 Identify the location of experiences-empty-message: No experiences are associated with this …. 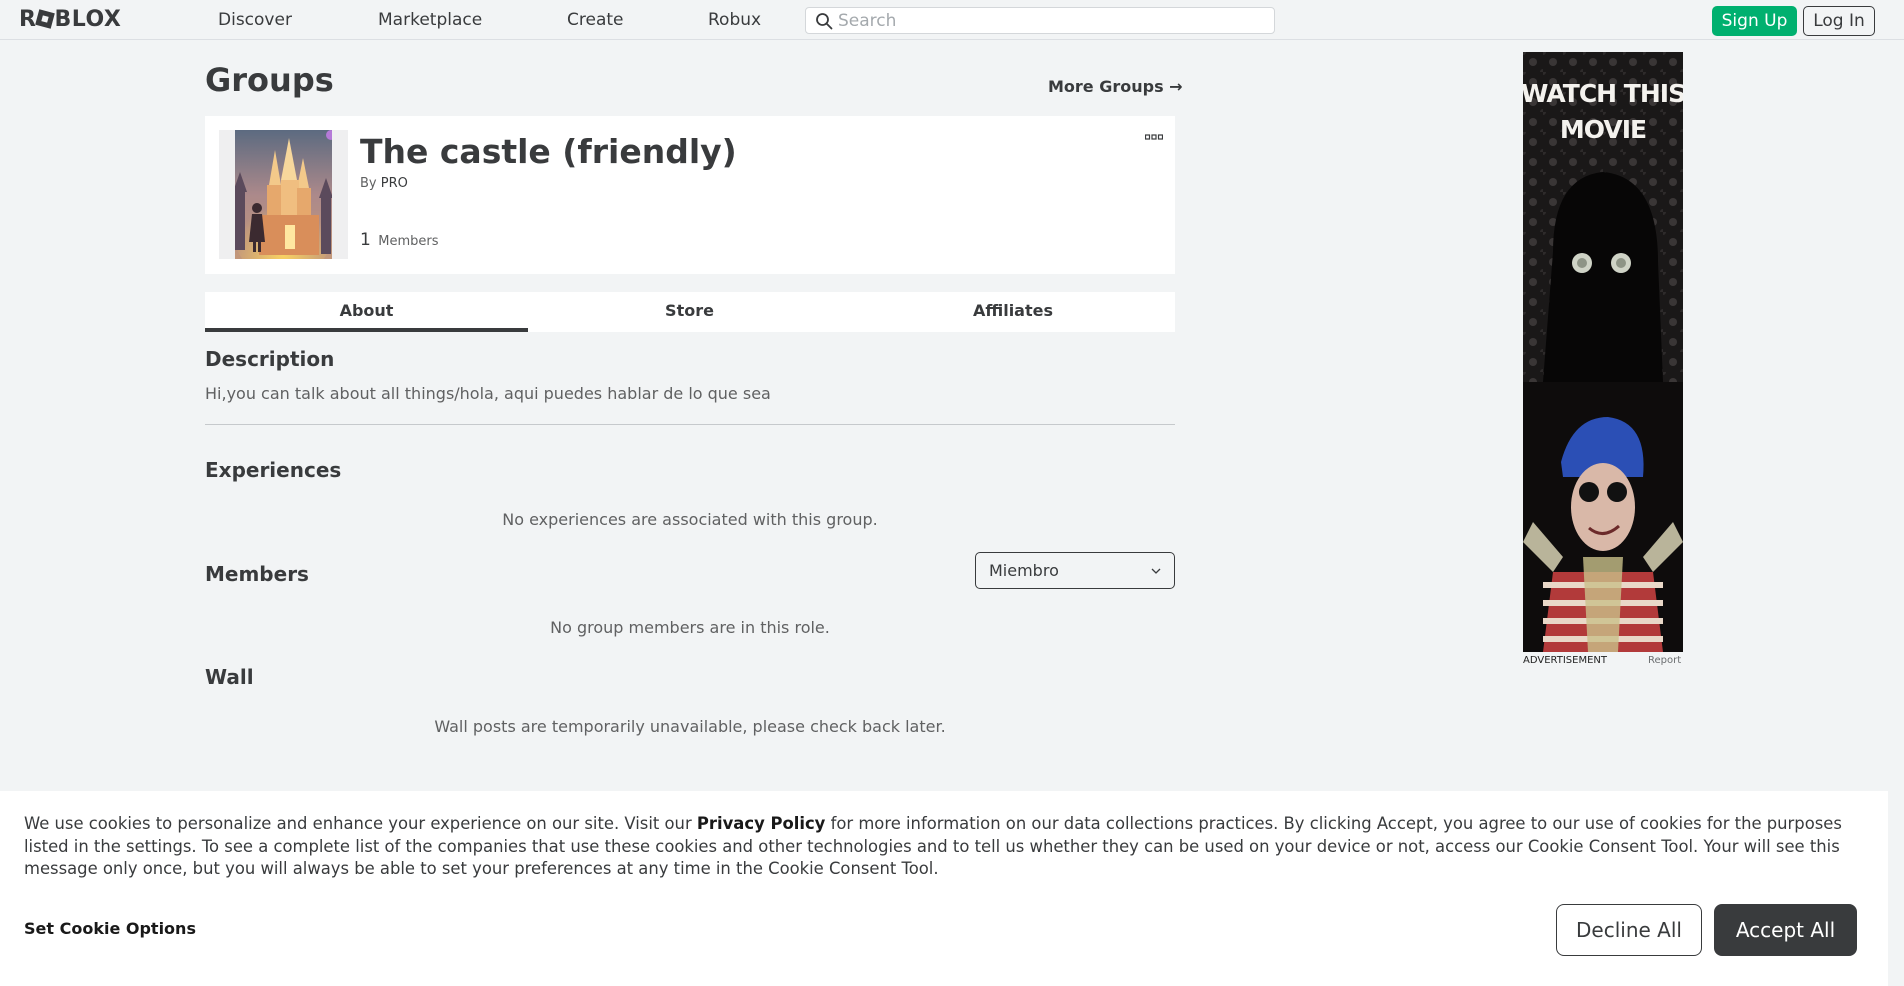
(690, 519).